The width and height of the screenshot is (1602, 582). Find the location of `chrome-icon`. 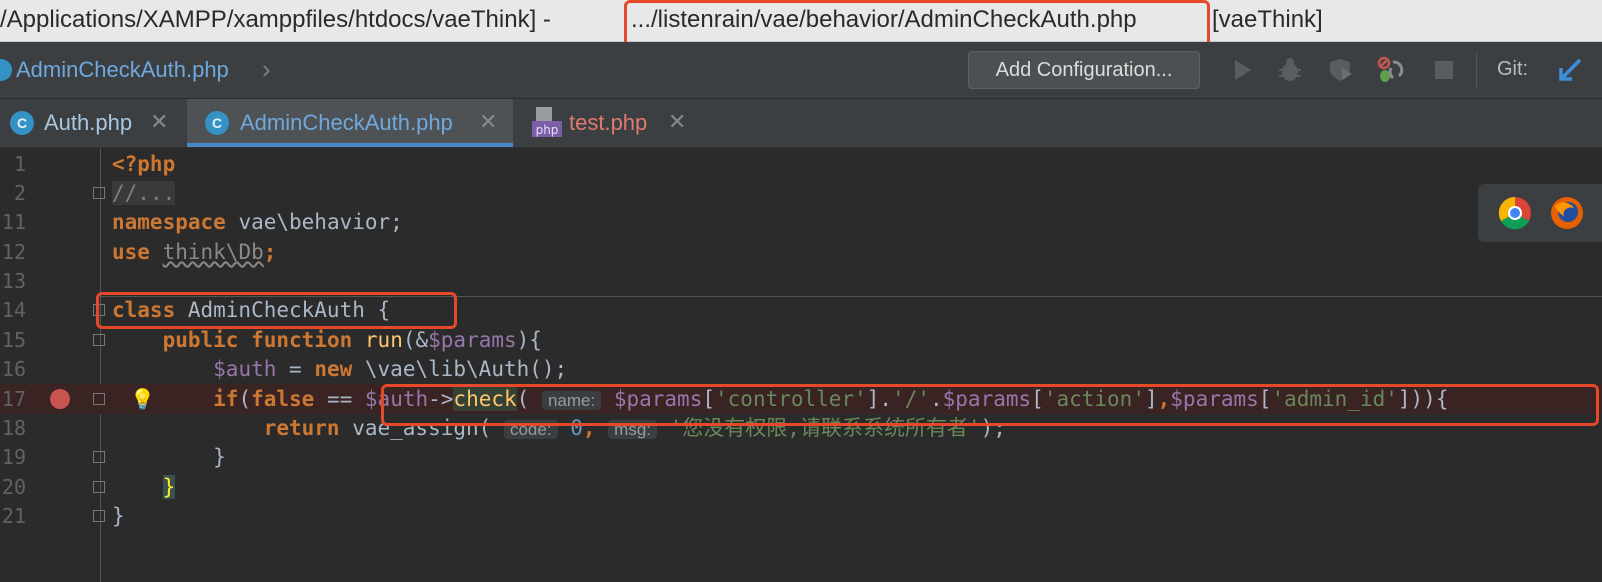

chrome-icon is located at coordinates (1515, 213).